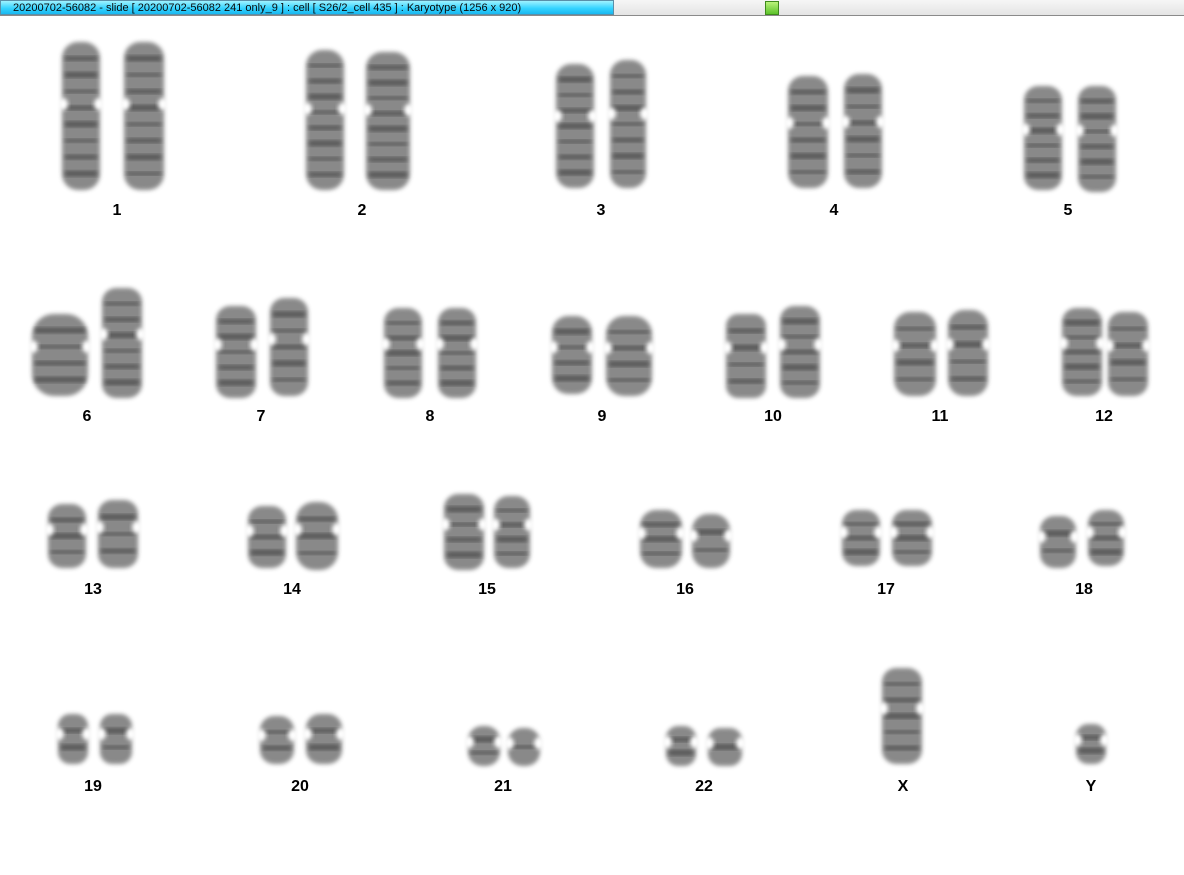 This screenshot has height=875, width=1184. Describe the element at coordinates (1082, 554) in the screenshot. I see `chromosome-pair-18: 18` at that location.